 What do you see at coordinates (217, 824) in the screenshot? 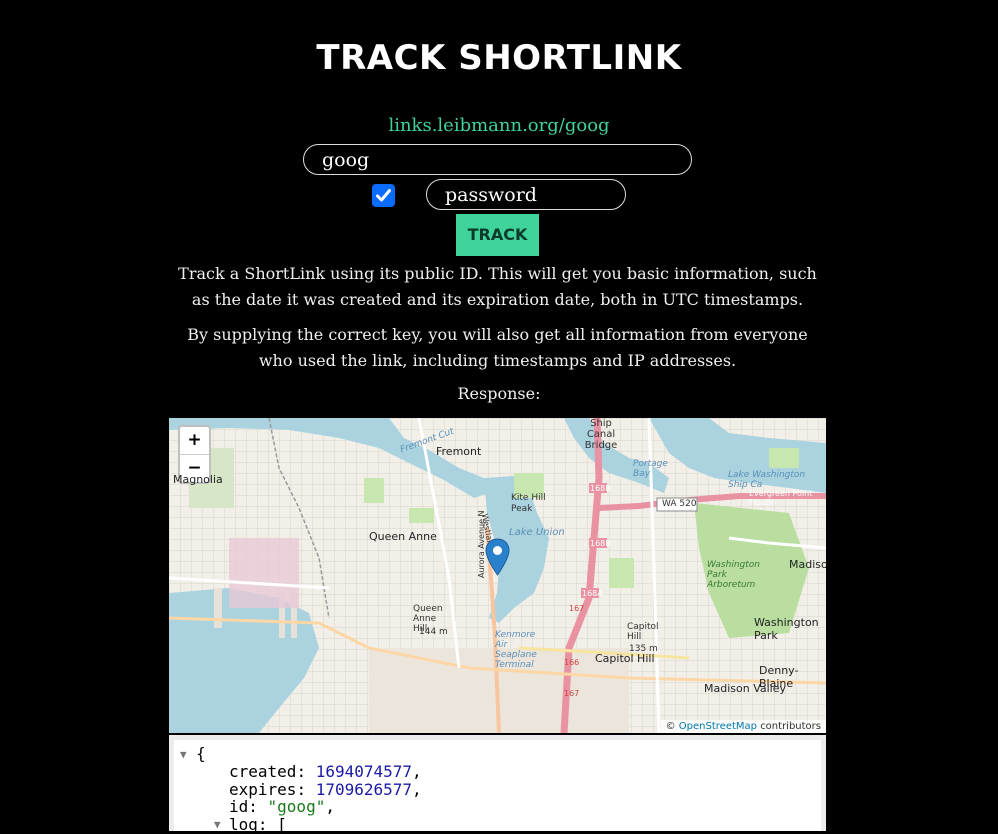
I see `collapse-log-icon: ▼` at bounding box center [217, 824].